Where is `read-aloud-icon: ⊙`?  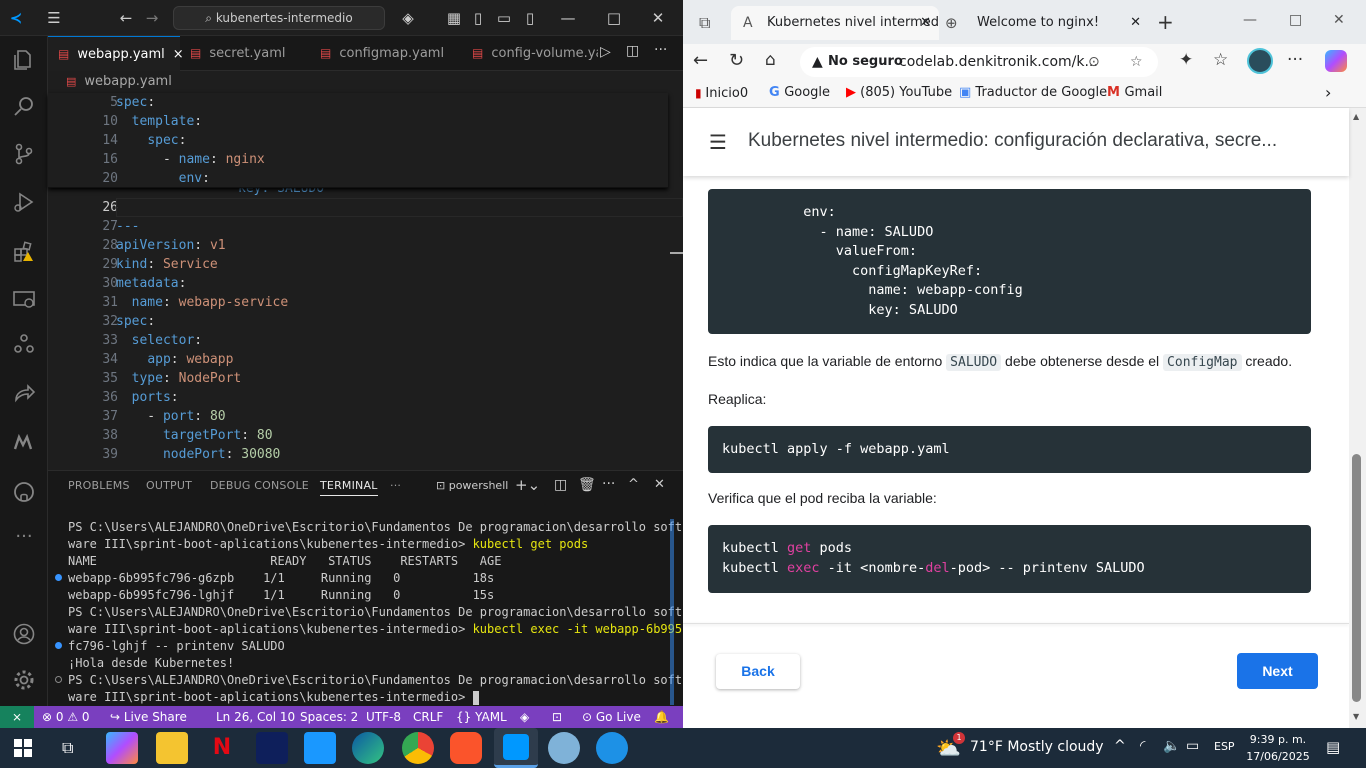 read-aloud-icon: ⊙ is located at coordinates (1094, 62).